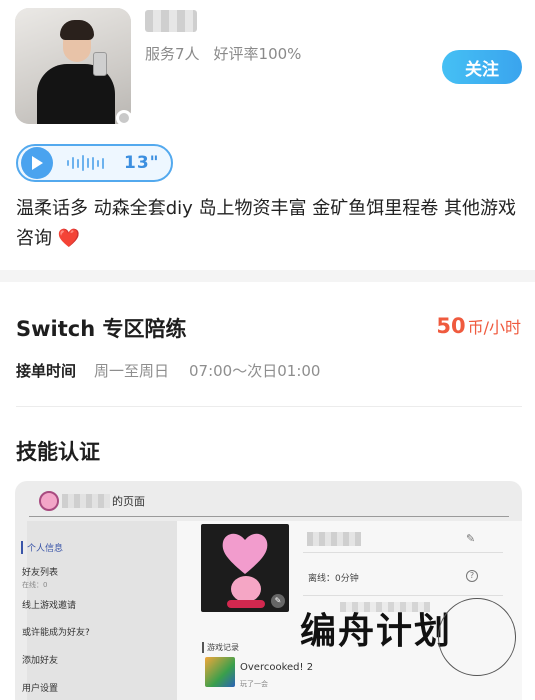  What do you see at coordinates (471, 538) in the screenshot?
I see `pencil-icon: ✎` at bounding box center [471, 538].